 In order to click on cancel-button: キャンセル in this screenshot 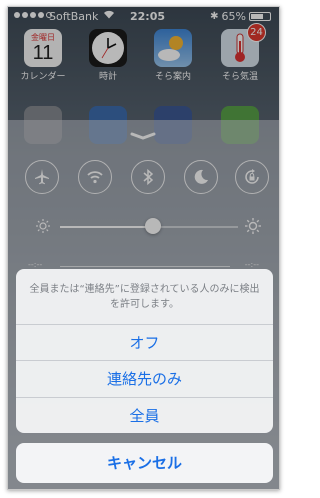, I will do `click(144, 463)`.